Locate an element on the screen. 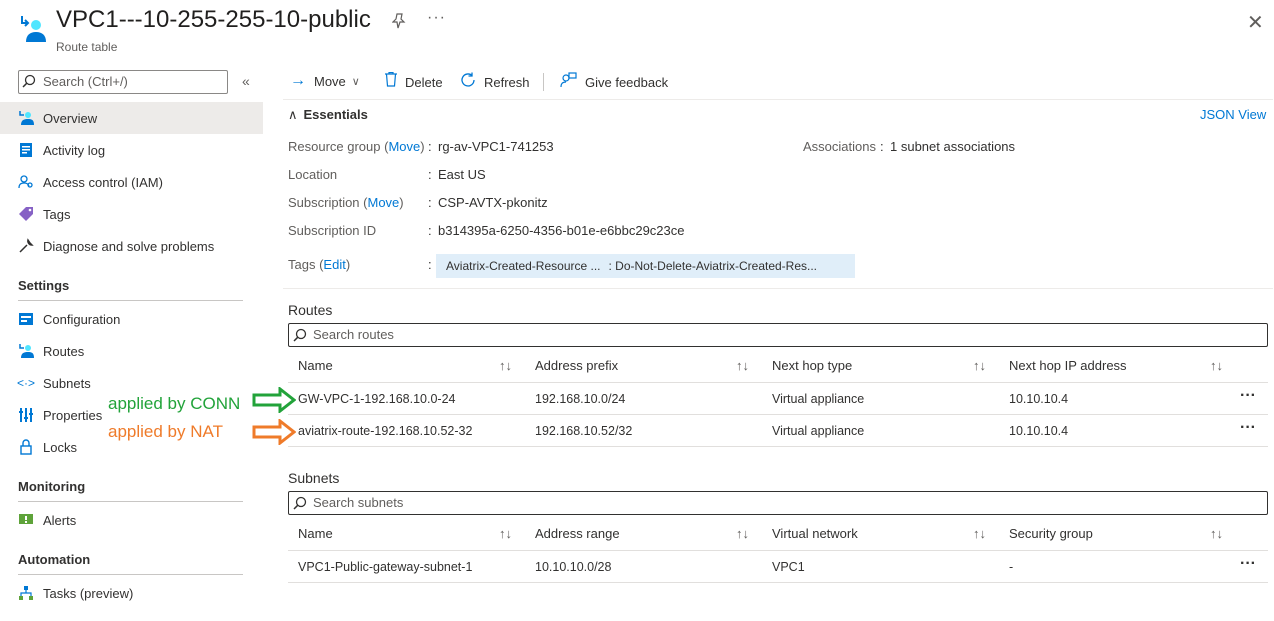 Image resolution: width=1274 pixels, height=621 pixels. move-button: → Move ∨ is located at coordinates (325, 81).